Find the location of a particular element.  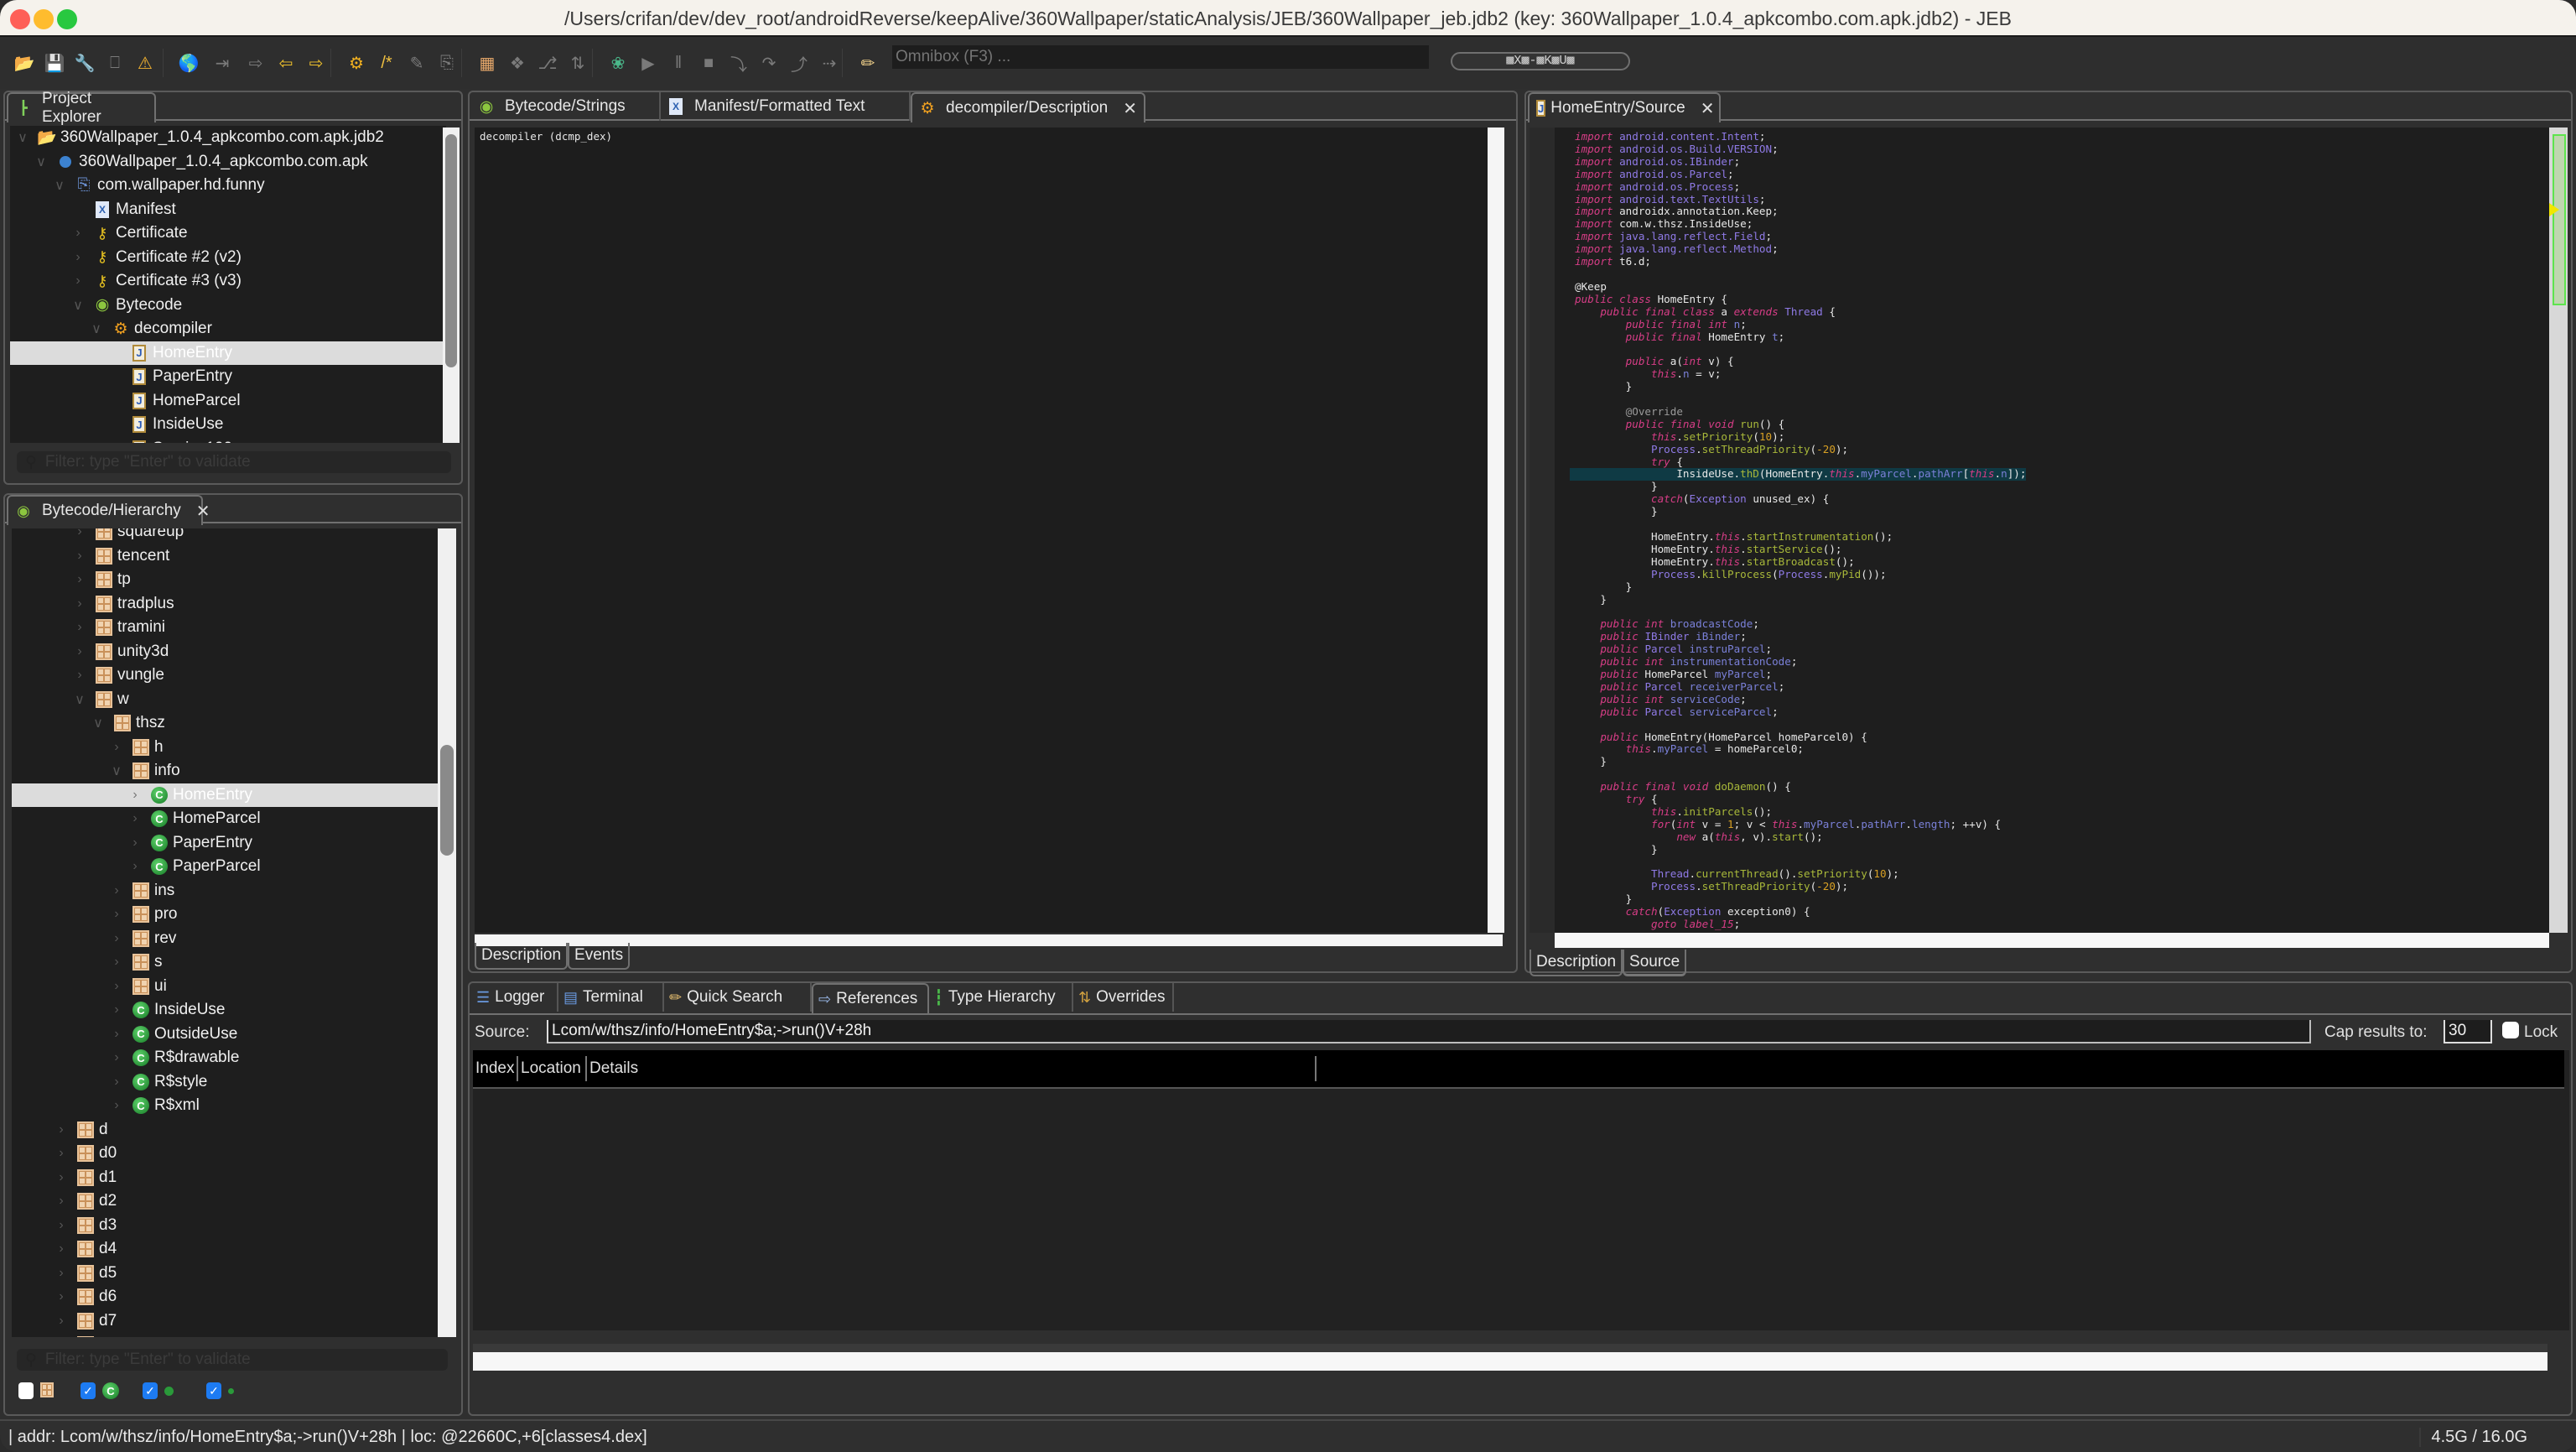

hierarchy-tree-item: ∨ info is located at coordinates (225, 771).